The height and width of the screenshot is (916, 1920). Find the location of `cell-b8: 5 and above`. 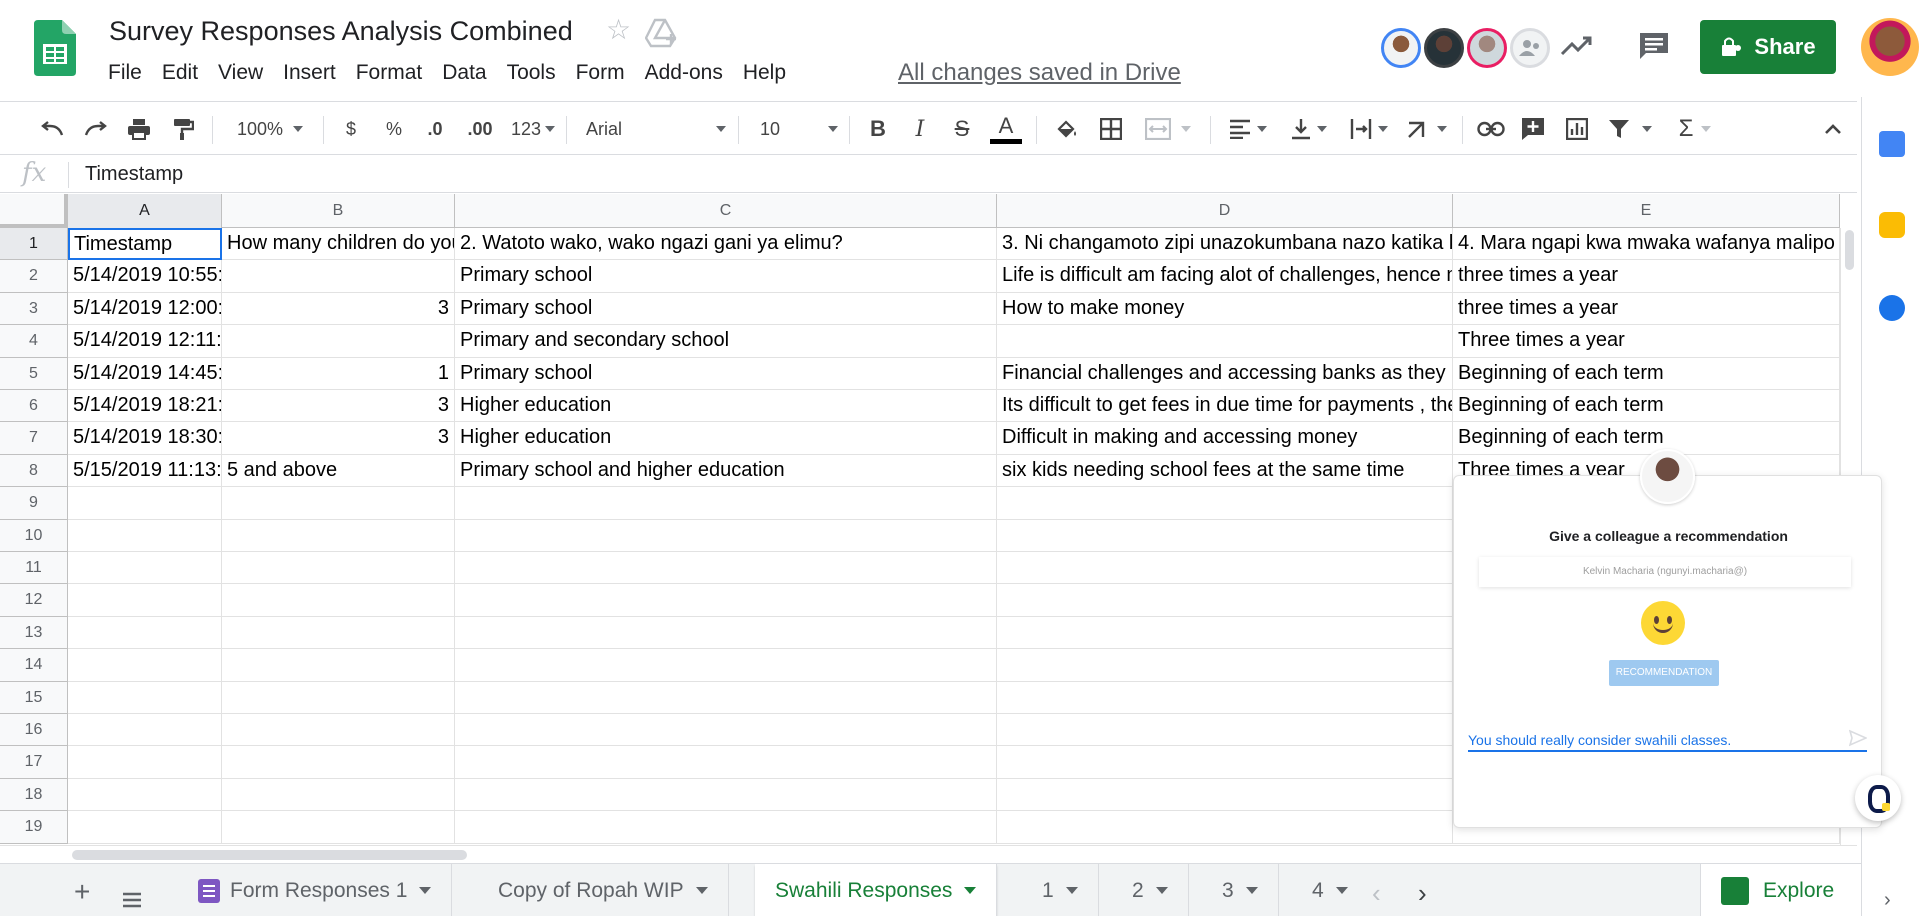

cell-b8: 5 and above is located at coordinates (338, 471).